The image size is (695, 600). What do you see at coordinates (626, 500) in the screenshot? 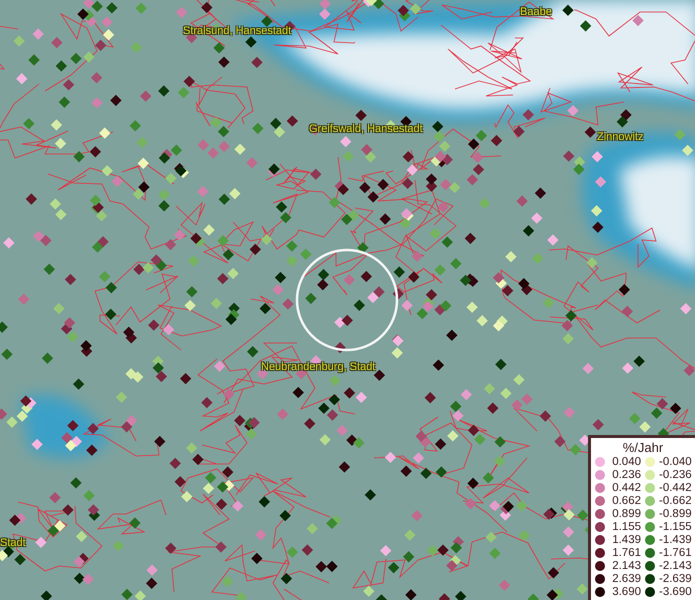
I see `legend-value: 0.662` at bounding box center [626, 500].